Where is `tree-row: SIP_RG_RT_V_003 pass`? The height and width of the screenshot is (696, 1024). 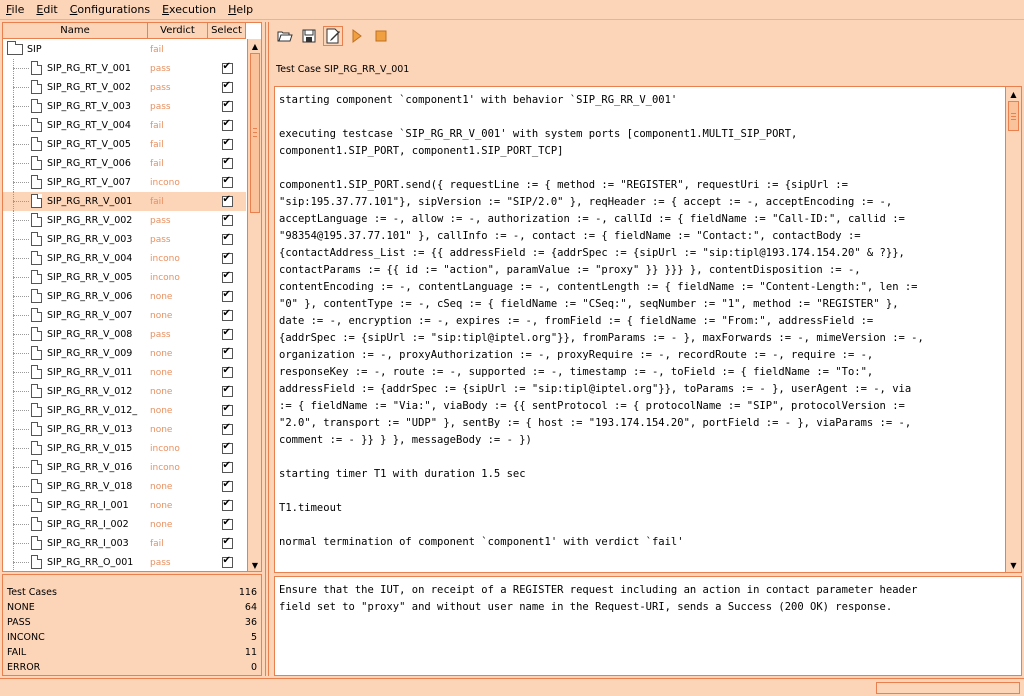
tree-row: SIP_RG_RT_V_003 pass is located at coordinates (124, 106).